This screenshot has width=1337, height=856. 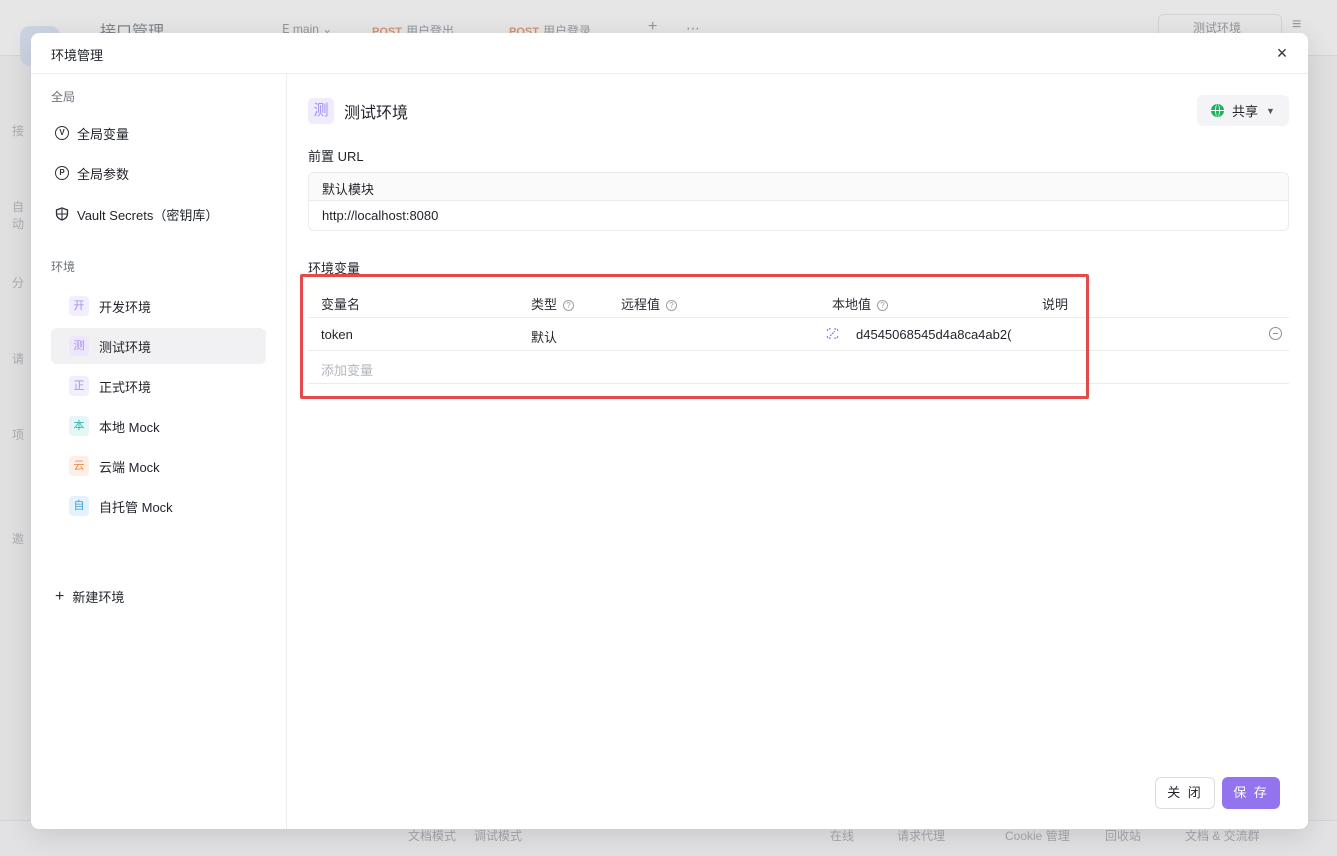 What do you see at coordinates (336, 156) in the screenshot?
I see `prefix-url-label: 前置 URL` at bounding box center [336, 156].